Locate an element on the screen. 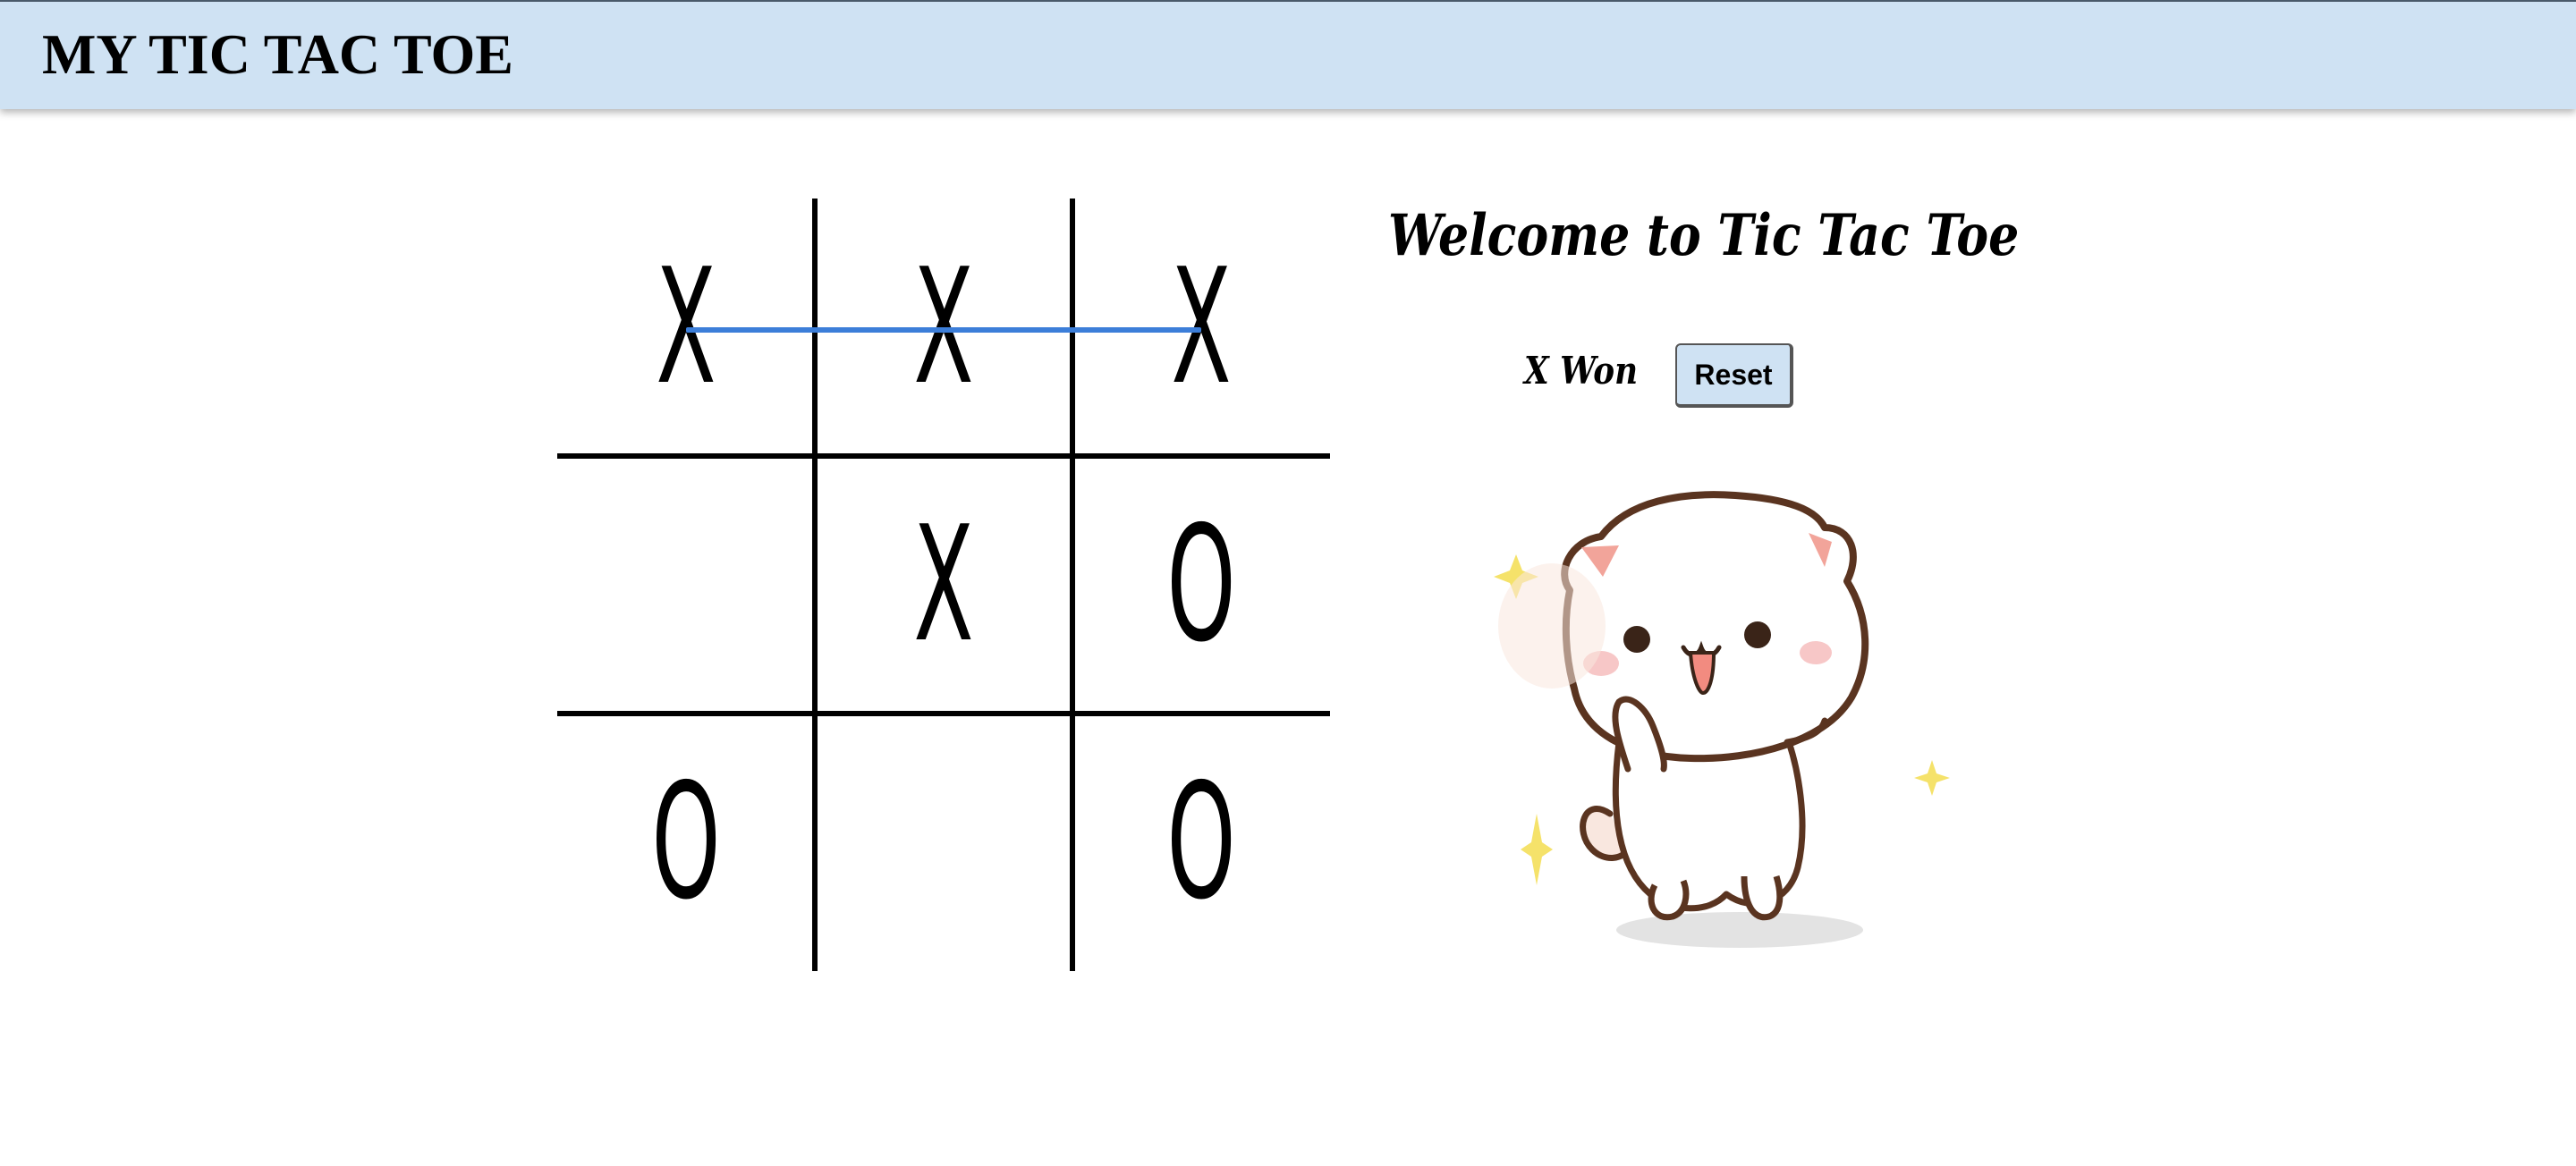 The height and width of the screenshot is (1166, 2576). cell-mark: X is located at coordinates (943, 584).